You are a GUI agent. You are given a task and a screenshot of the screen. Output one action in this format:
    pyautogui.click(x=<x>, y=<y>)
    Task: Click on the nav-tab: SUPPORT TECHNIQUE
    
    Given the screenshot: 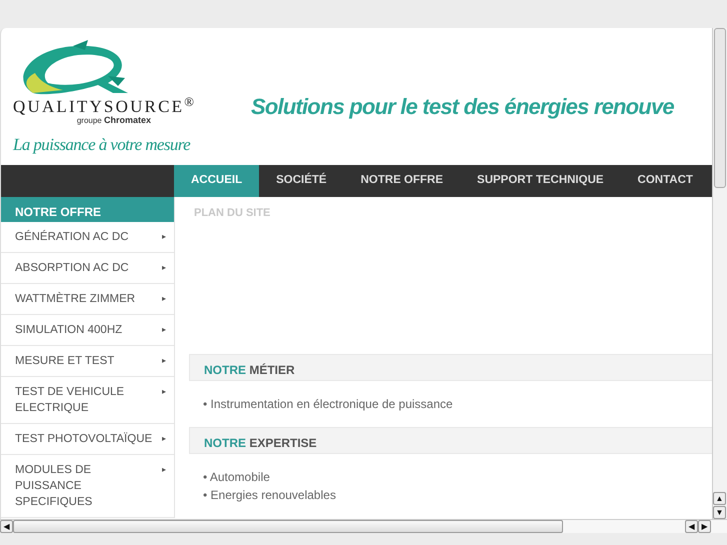 What is the action you would take?
    pyautogui.click(x=540, y=181)
    